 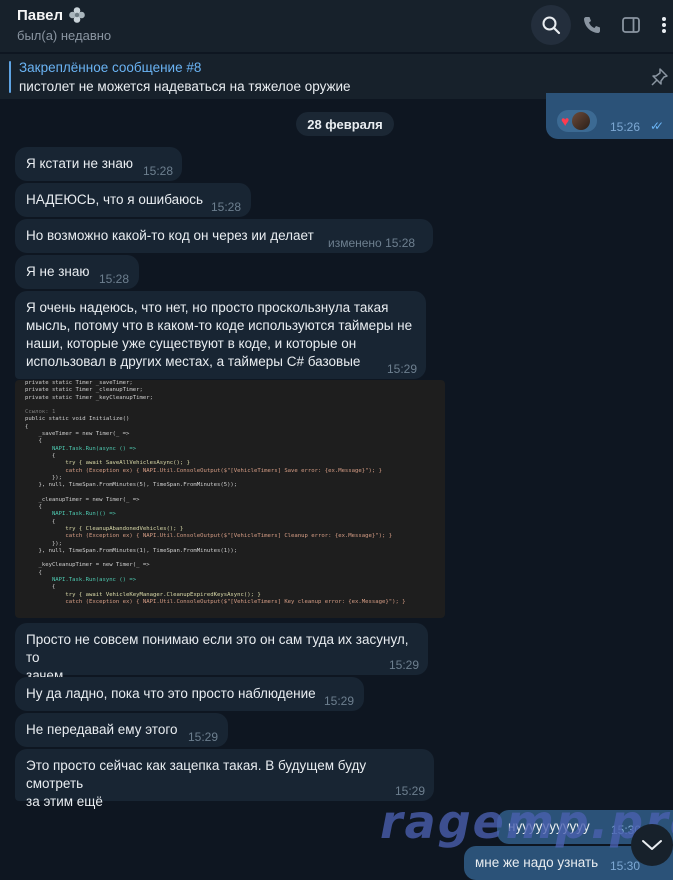 I want to click on message-text-line: за этим ещё, so click(x=64, y=801).